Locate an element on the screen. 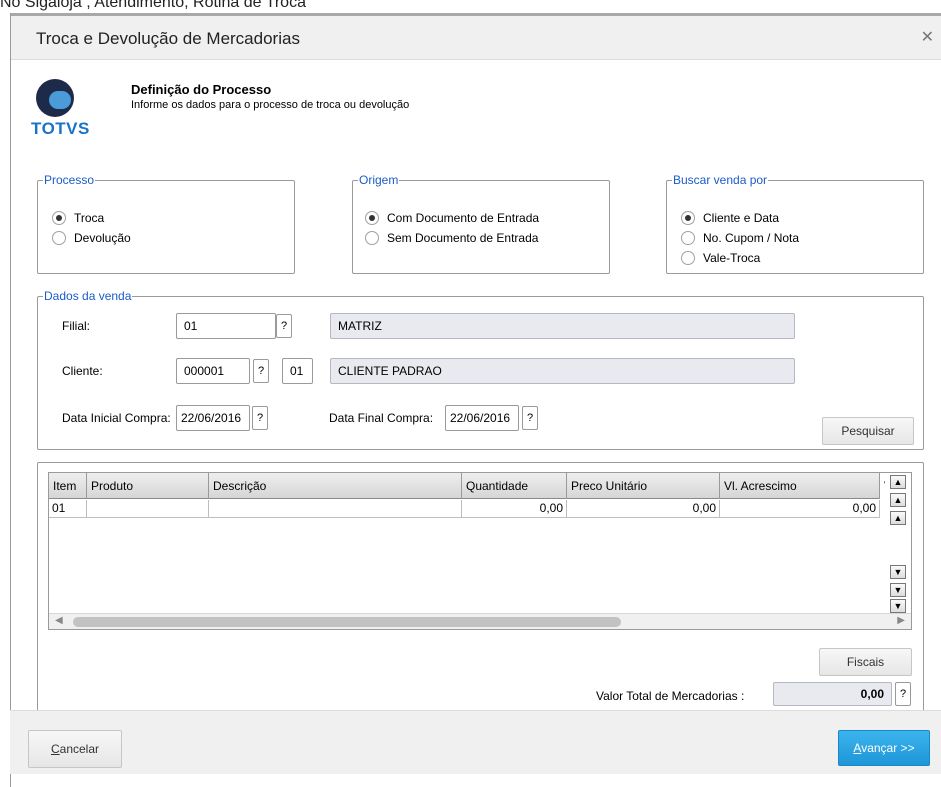 The image size is (941, 787). horizontal-scrollbar: ◀ ▶ is located at coordinates (480, 621).